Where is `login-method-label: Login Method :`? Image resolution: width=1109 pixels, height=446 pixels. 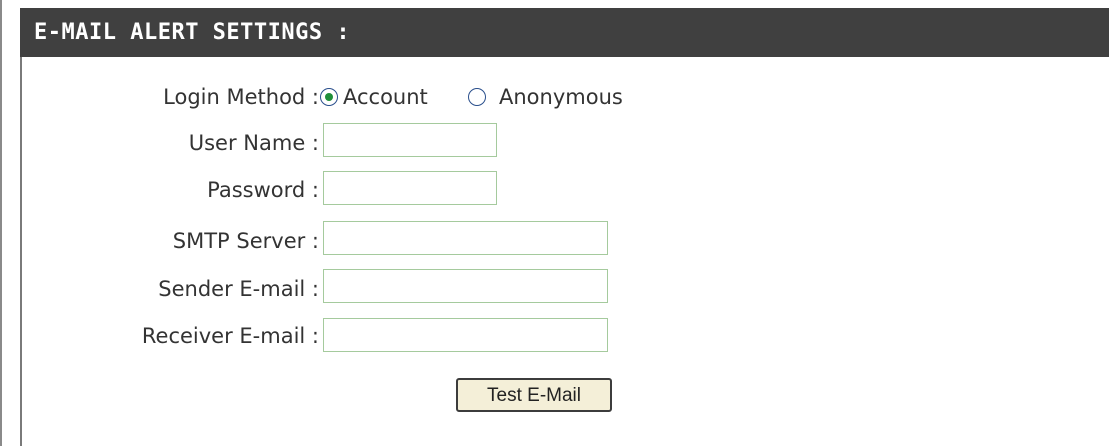 login-method-label: Login Method : is located at coordinates (241, 97).